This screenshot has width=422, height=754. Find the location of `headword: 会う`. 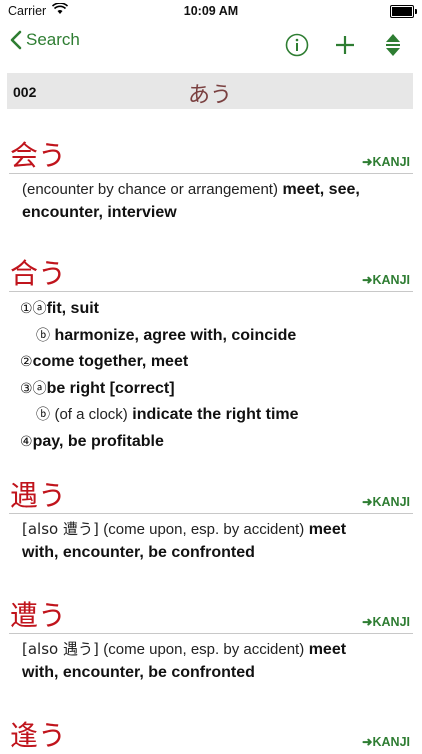

headword: 会う is located at coordinates (38, 155).